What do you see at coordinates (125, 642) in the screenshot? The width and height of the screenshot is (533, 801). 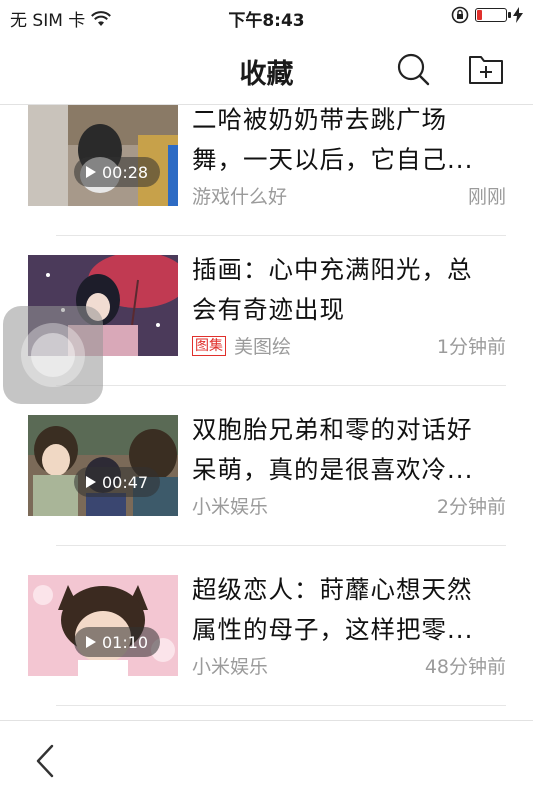 I see `duration-label: 01:10` at bounding box center [125, 642].